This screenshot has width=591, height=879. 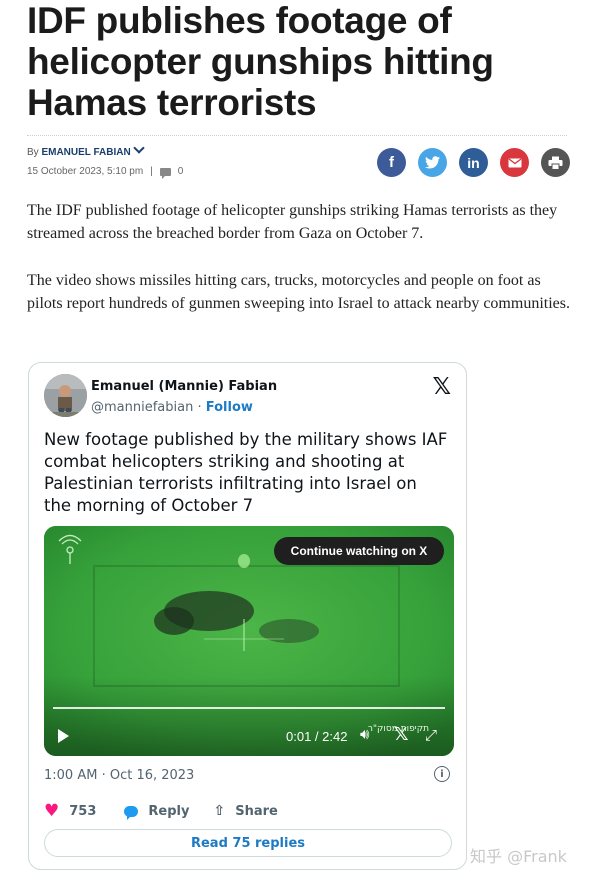 I want to click on x-watch-icon: 𝕏, so click(x=401, y=734).